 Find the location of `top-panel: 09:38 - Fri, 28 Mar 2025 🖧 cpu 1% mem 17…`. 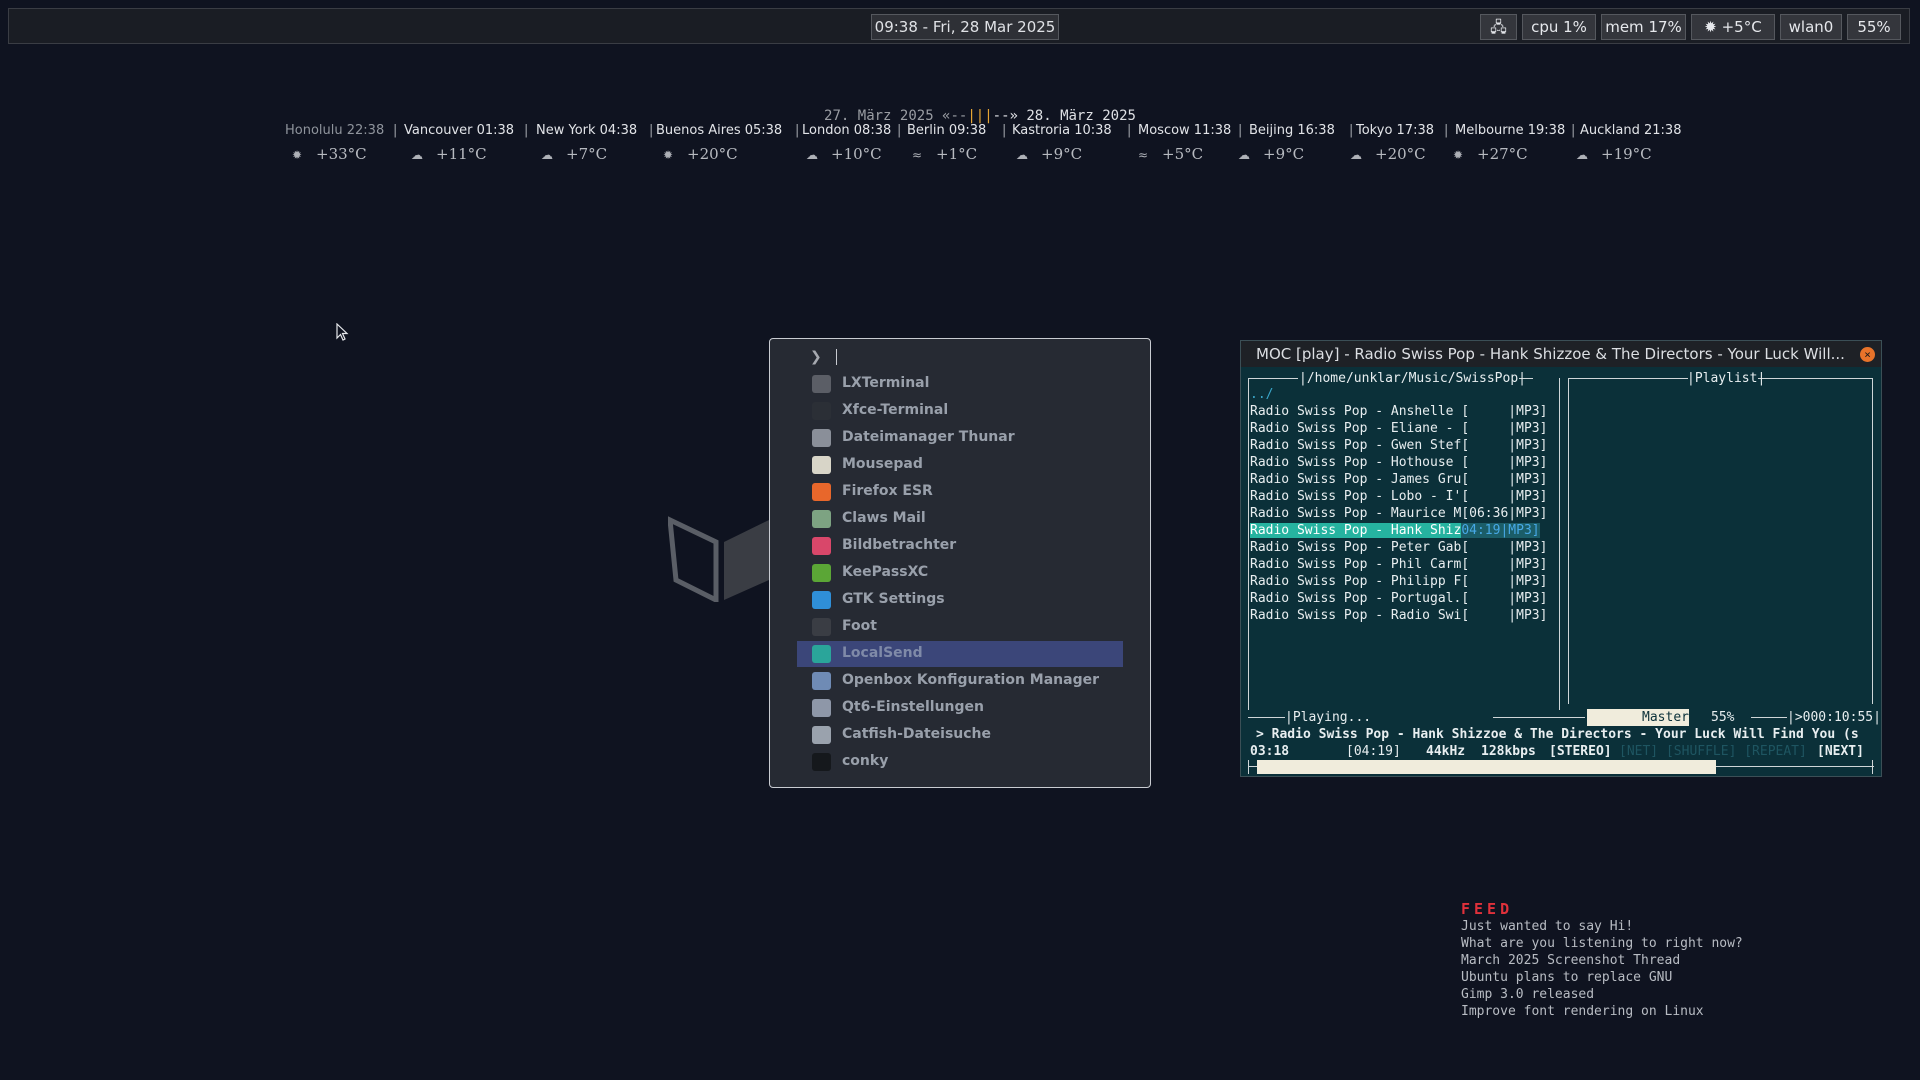

top-panel: 09:38 - Fri, 28 Mar 2025 🖧 cpu 1% mem 17… is located at coordinates (959, 26).